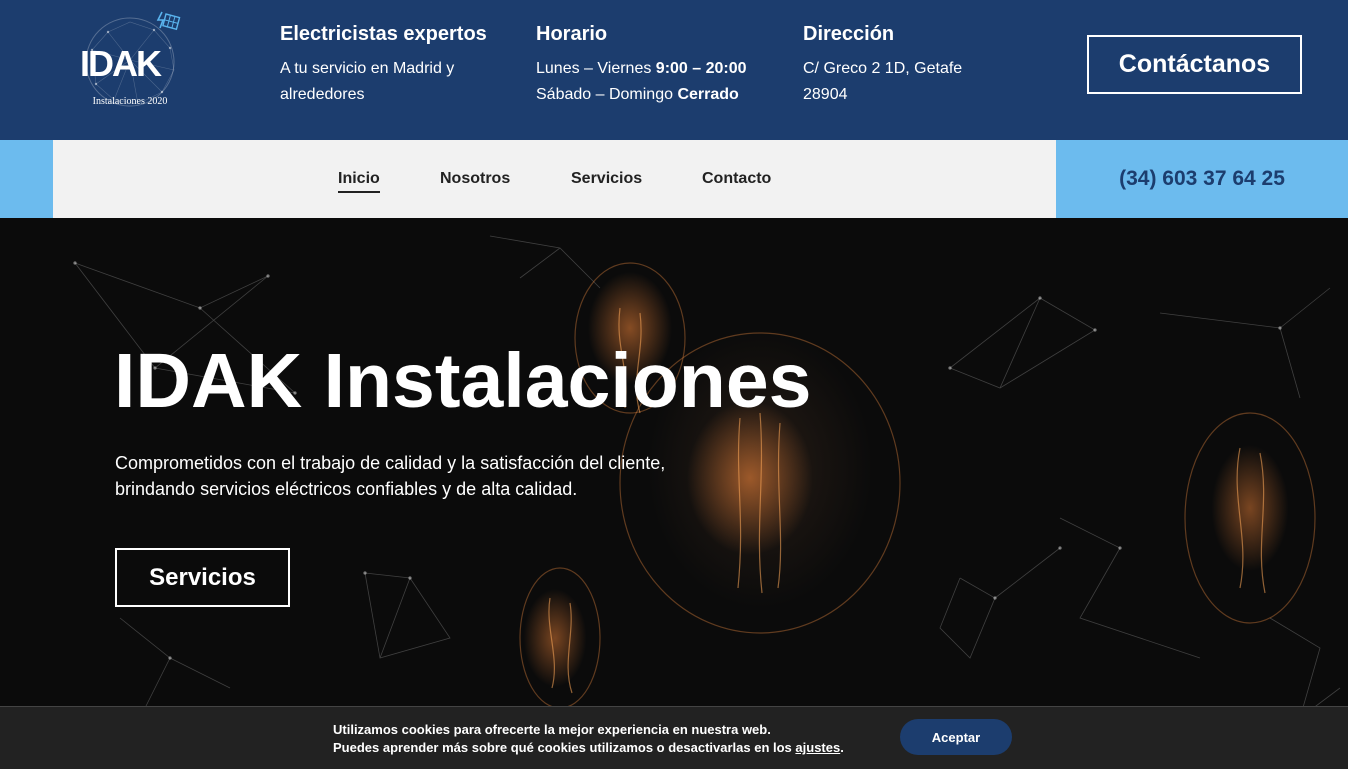  I want to click on logo-graphic: IDAK Instalaciones 2020, so click(130, 59).